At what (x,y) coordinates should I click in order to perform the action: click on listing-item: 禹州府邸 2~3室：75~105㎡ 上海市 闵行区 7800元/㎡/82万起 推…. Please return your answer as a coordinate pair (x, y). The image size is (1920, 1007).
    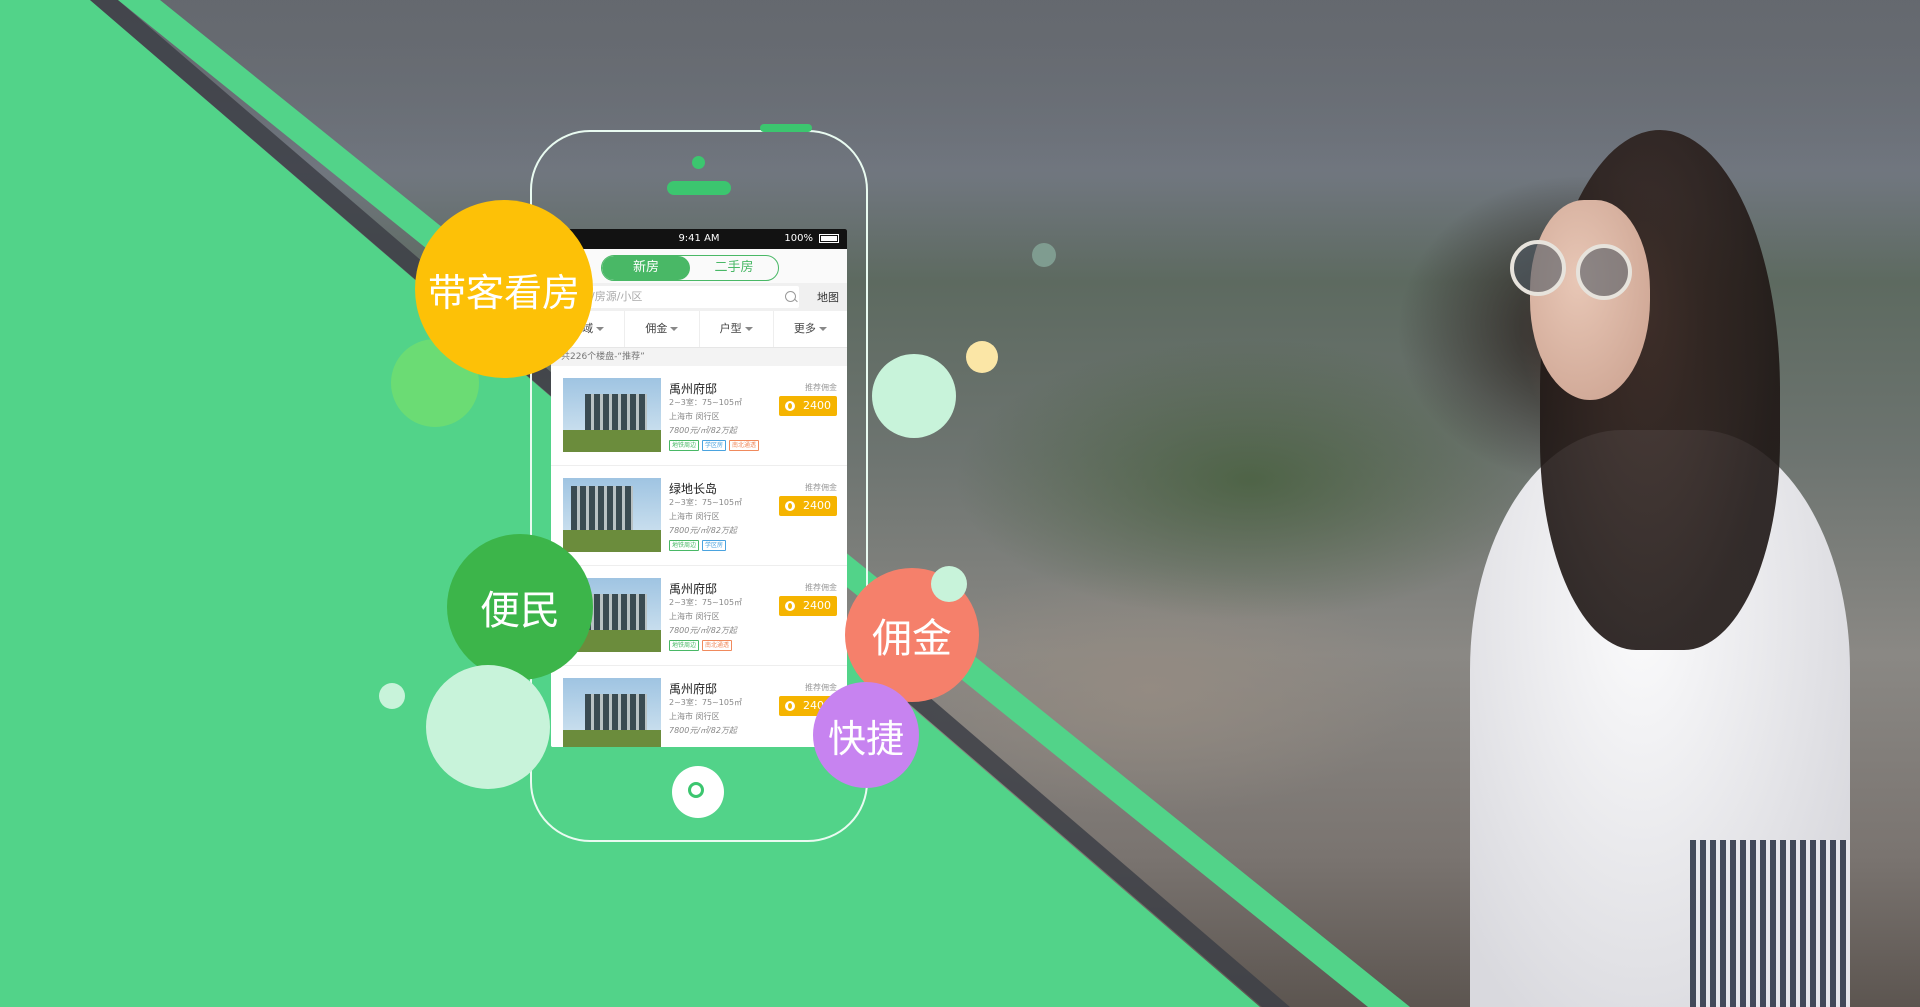
    Looking at the image, I should click on (699, 706).